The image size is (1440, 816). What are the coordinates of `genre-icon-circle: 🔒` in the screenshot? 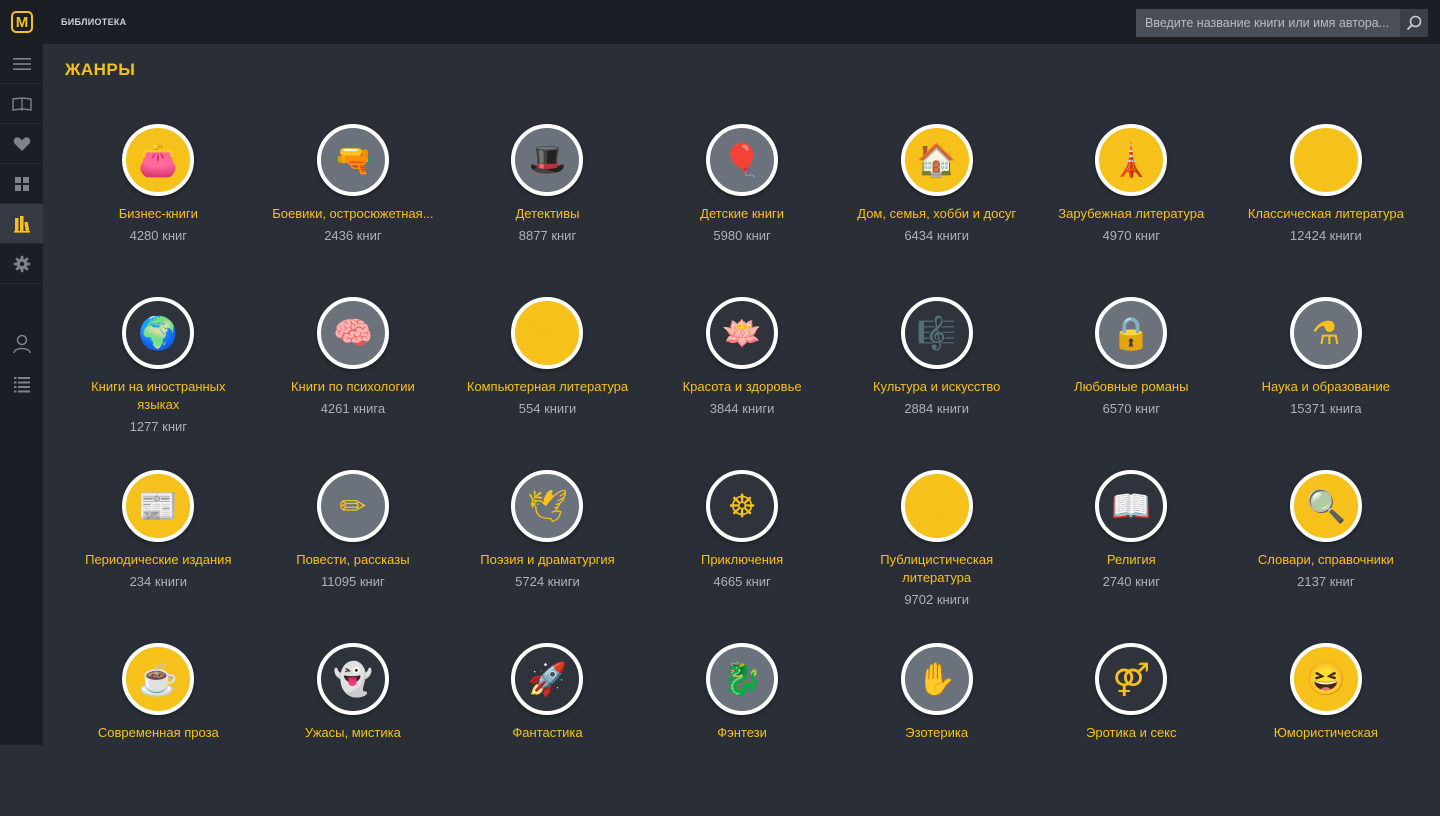 It's located at (1131, 333).